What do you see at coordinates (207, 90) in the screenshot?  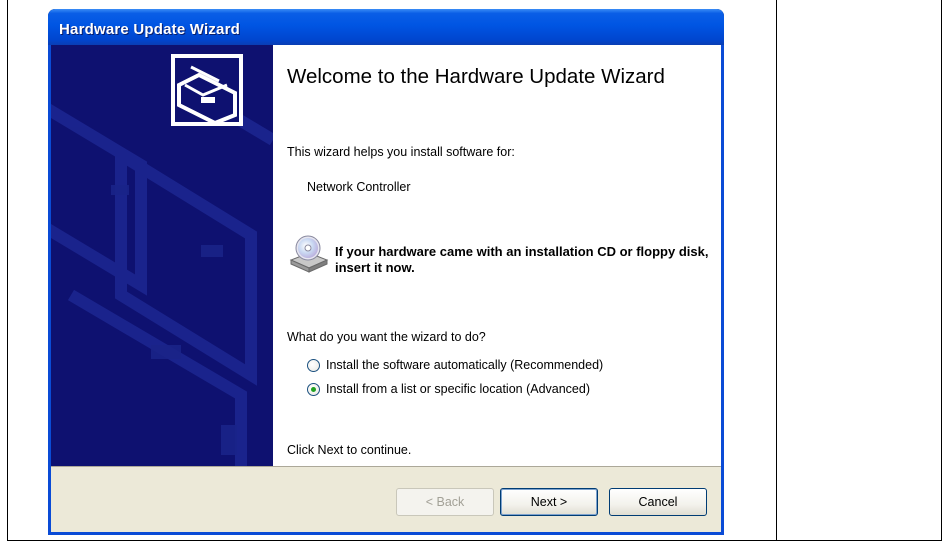 I see `hardware-card-icon` at bounding box center [207, 90].